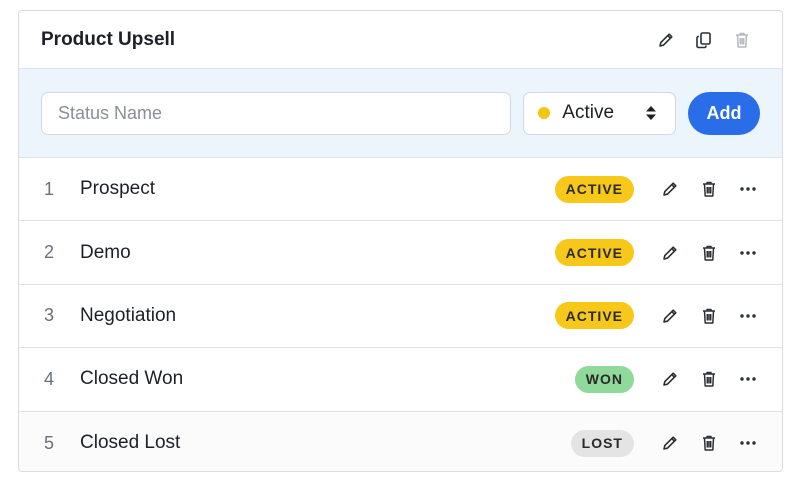 The image size is (800, 488). Describe the element at coordinates (105, 252) in the screenshot. I see `row-label: Demo` at that location.